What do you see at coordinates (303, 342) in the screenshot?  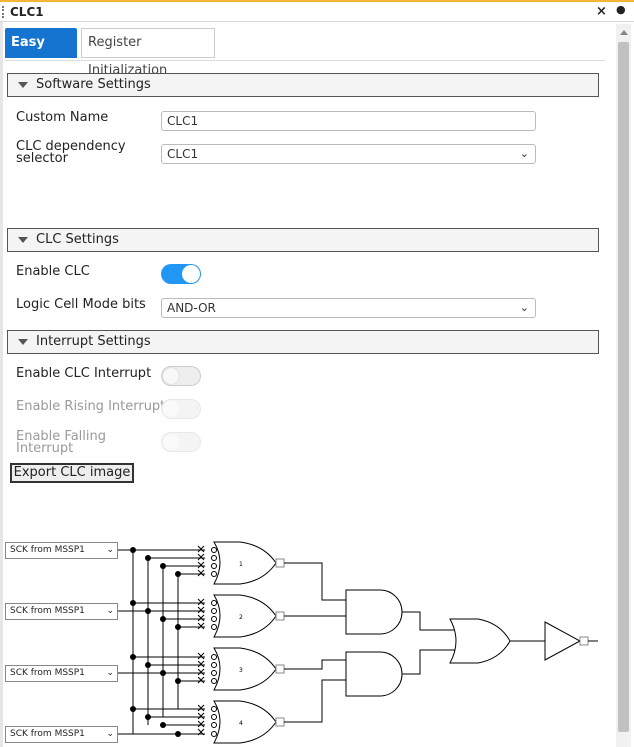 I see `section-interrupt-settings: Interrupt Settings` at bounding box center [303, 342].